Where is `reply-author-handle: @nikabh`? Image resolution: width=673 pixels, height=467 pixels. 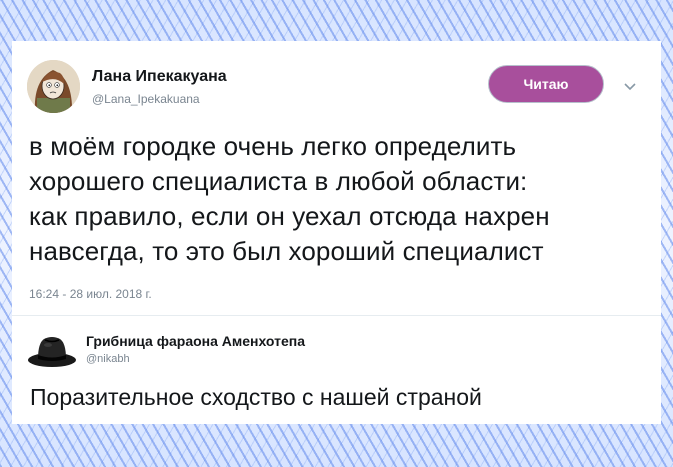 reply-author-handle: @nikabh is located at coordinates (108, 359).